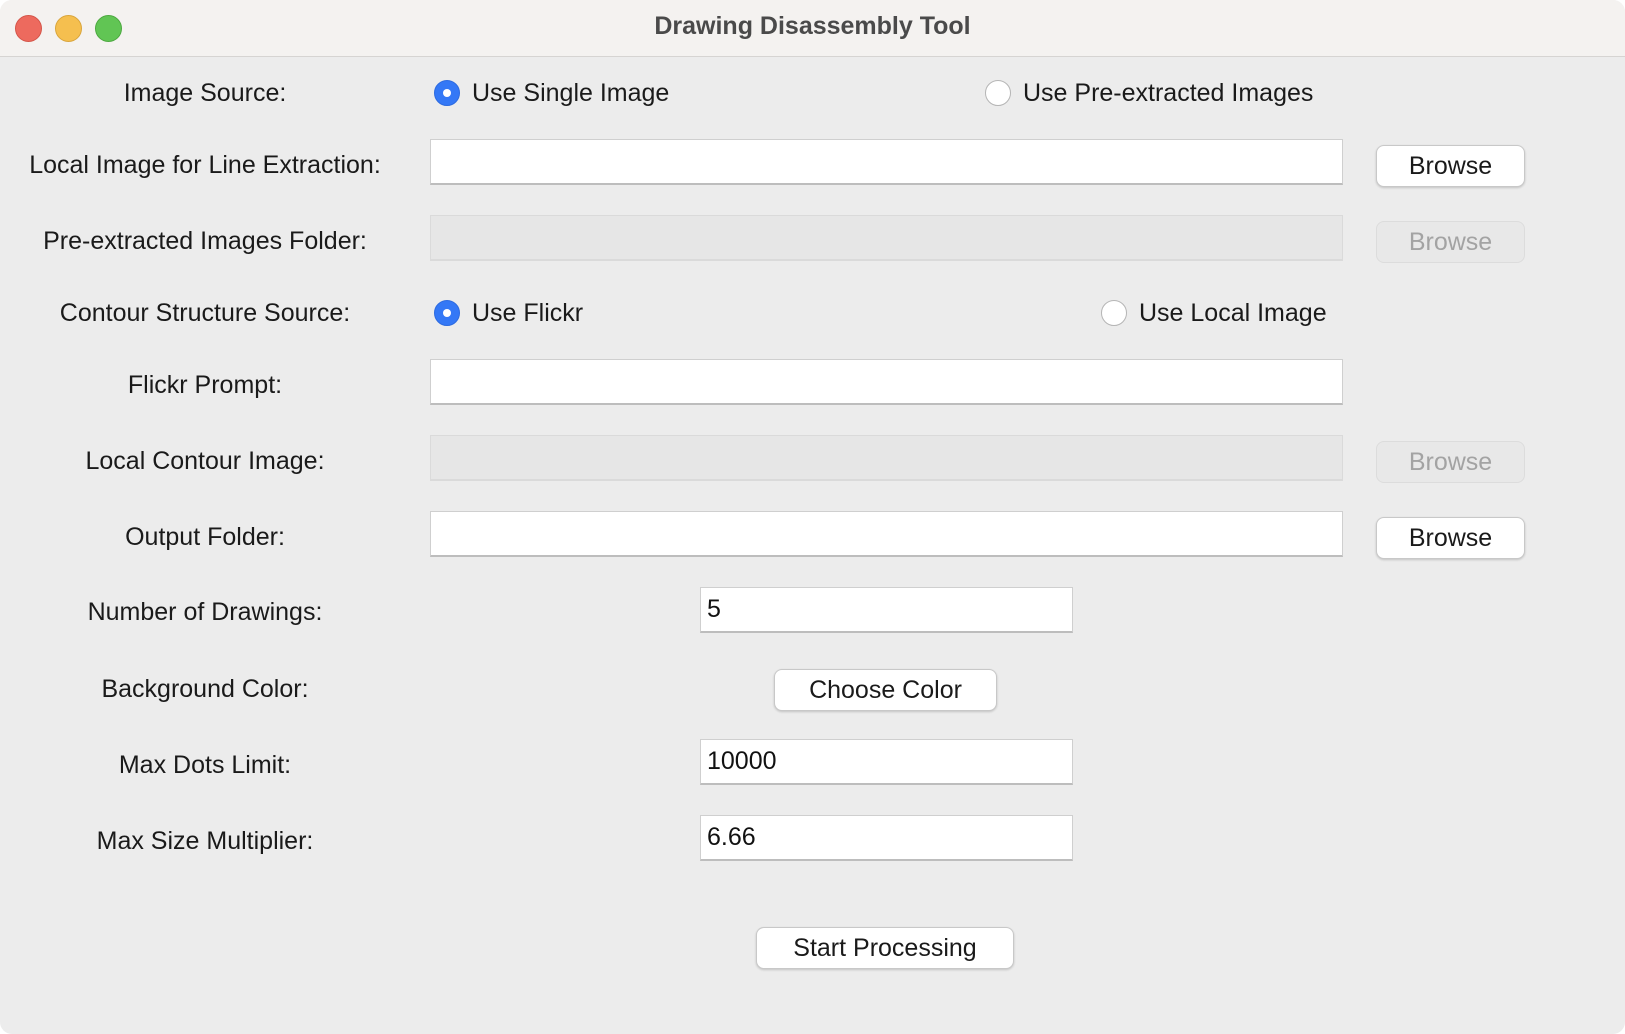 The width and height of the screenshot is (1625, 1034). What do you see at coordinates (886, 762) in the screenshot?
I see `max-dots-input: 10000` at bounding box center [886, 762].